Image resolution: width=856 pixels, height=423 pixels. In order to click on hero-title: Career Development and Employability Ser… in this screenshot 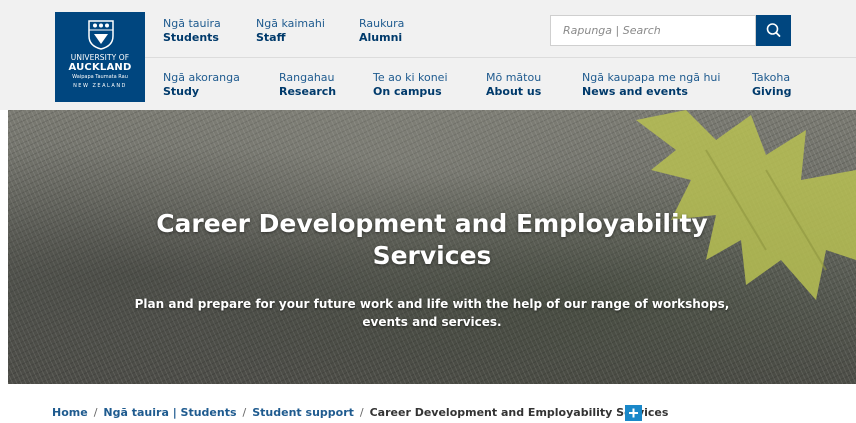, I will do `click(432, 239)`.